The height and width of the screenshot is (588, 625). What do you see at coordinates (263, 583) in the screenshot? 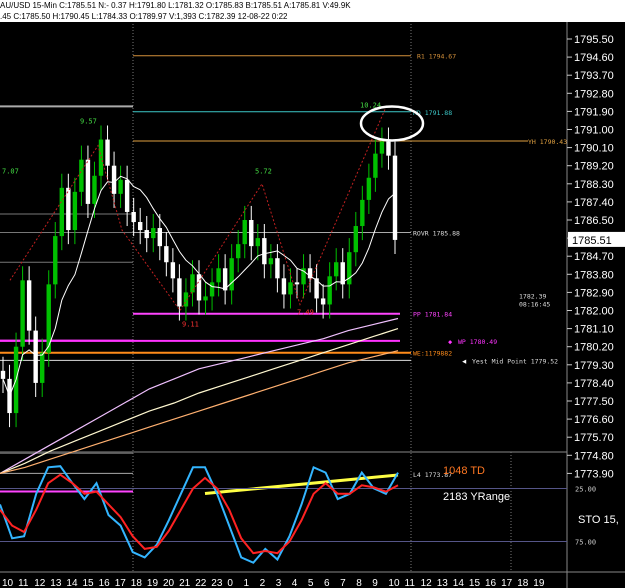
I see `time-label: 2` at bounding box center [263, 583].